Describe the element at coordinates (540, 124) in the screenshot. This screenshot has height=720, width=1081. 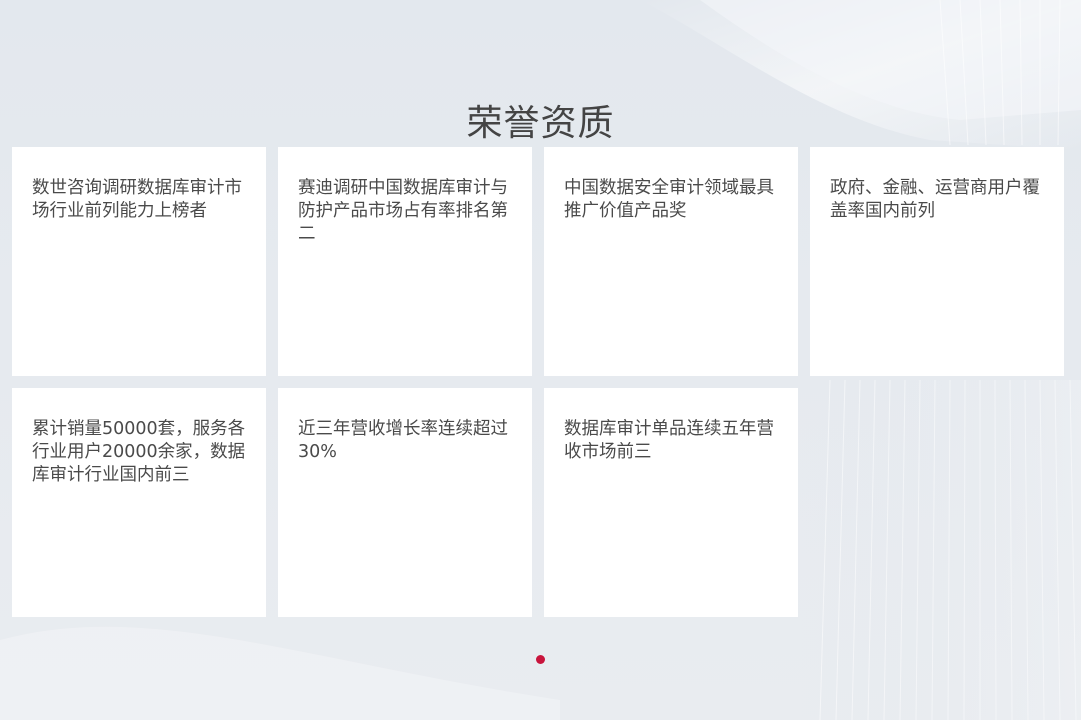
I see `section-title: 荣誉资质` at that location.